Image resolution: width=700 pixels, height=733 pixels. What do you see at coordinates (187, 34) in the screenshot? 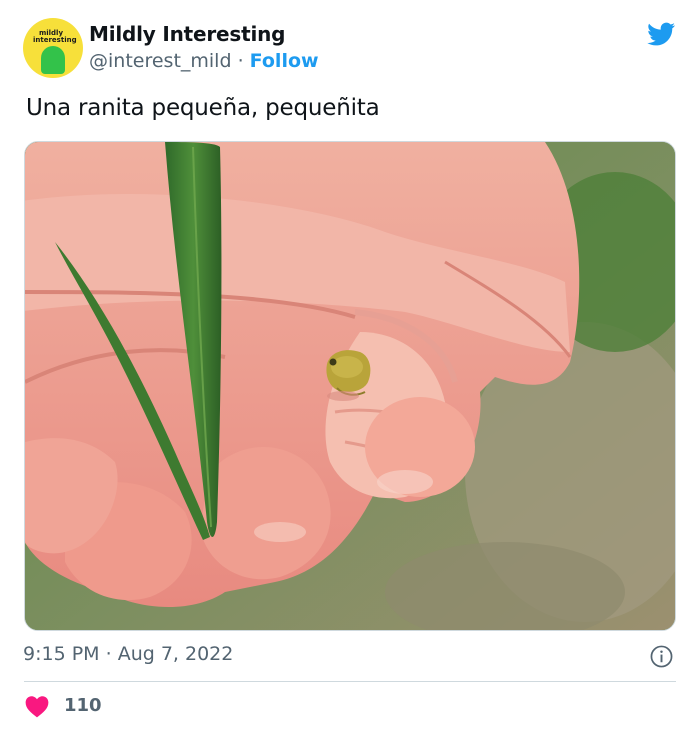
I see `display-name: Mildly Interesting` at bounding box center [187, 34].